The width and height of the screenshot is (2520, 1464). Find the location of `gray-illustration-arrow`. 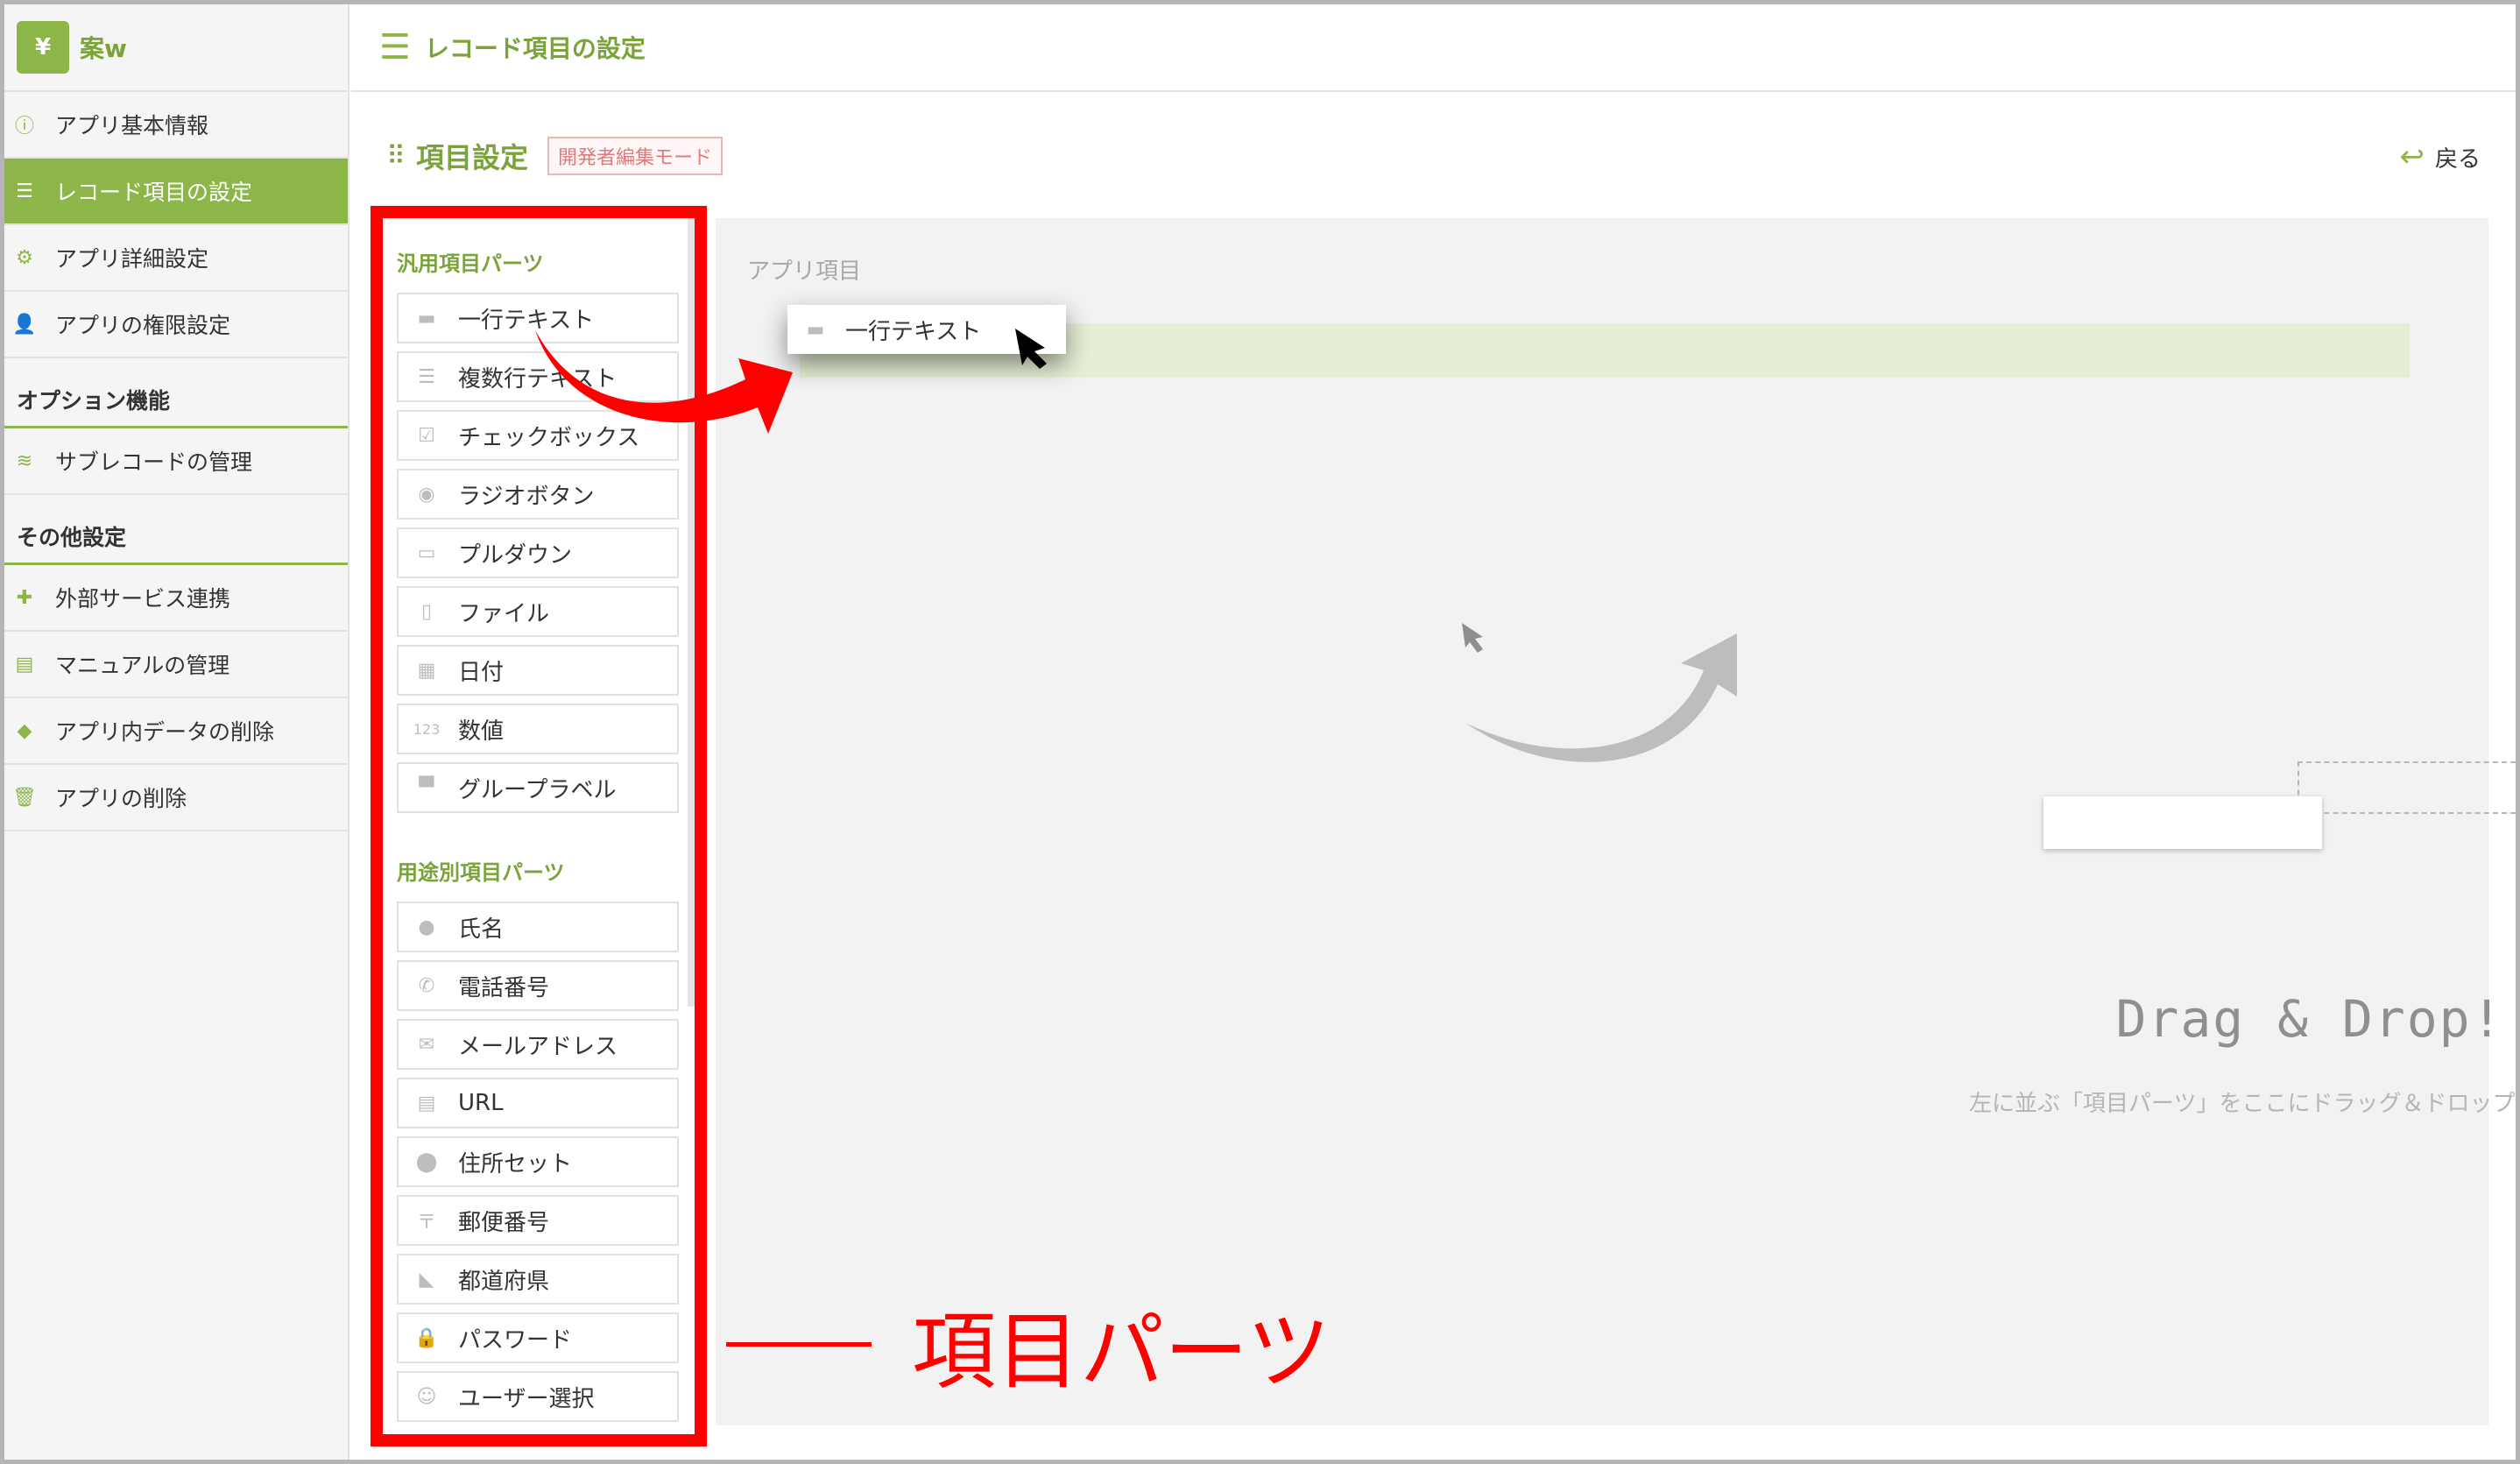

gray-illustration-arrow is located at coordinates (1601, 697).